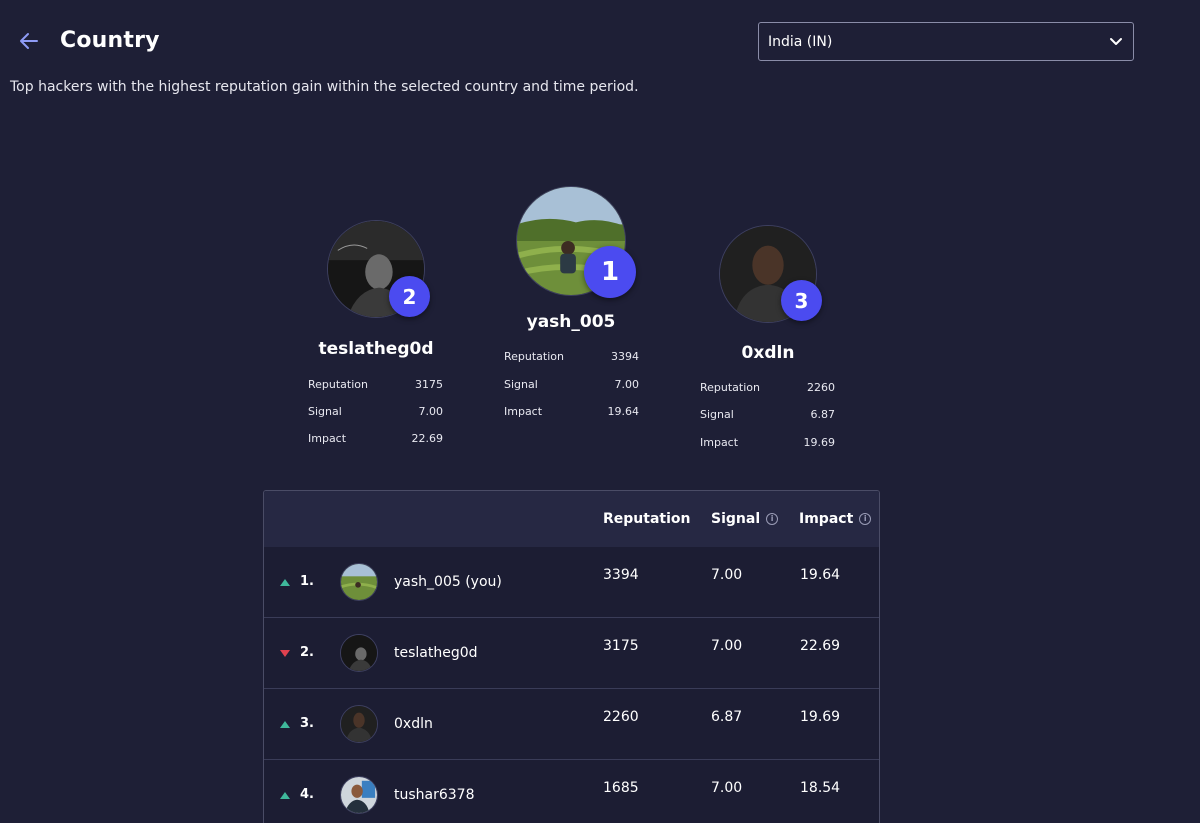  Describe the element at coordinates (621, 575) in the screenshot. I see `row-reputation: 3394` at that location.